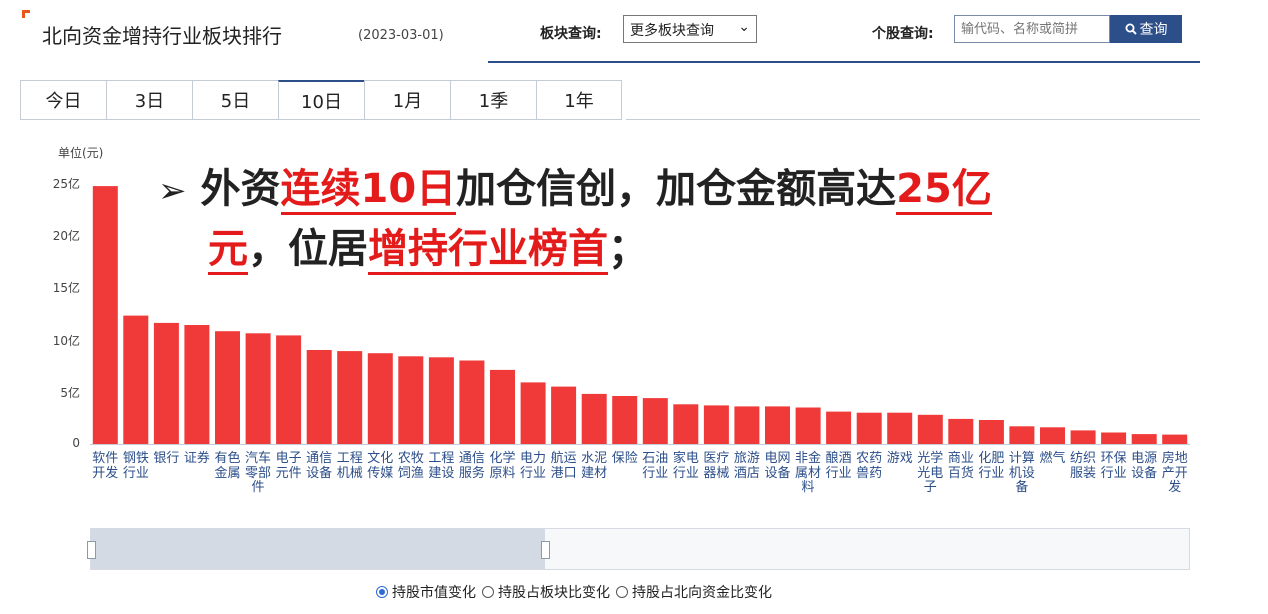  I want to click on x-tick-label: 软件开发, so click(105, 466).